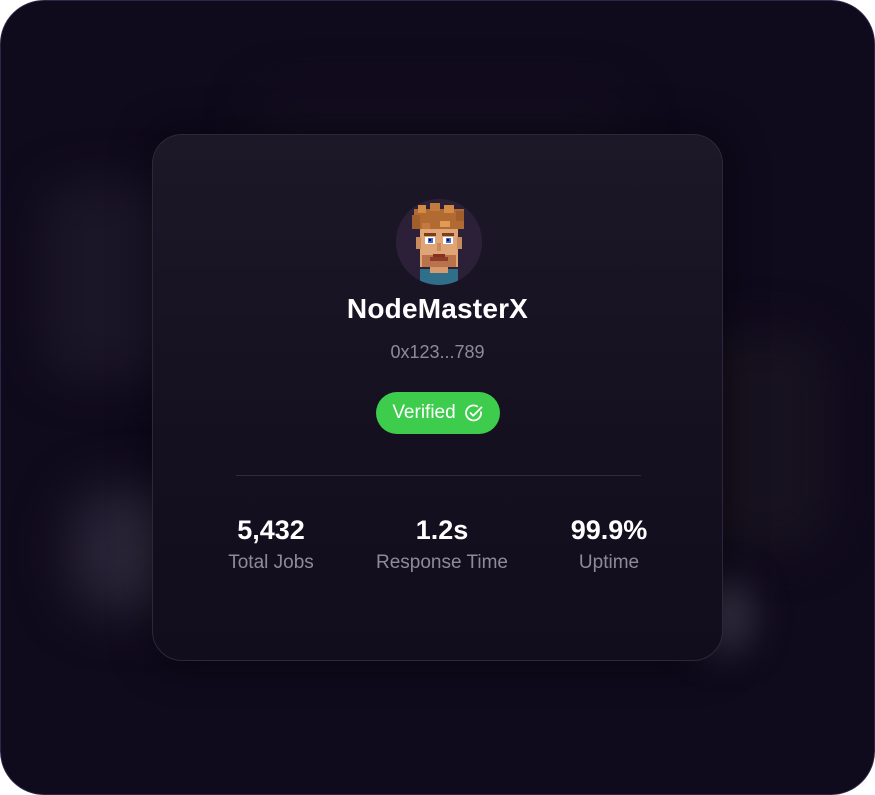  What do you see at coordinates (437, 352) in the screenshot?
I see `wallet-address: 0x123...789` at bounding box center [437, 352].